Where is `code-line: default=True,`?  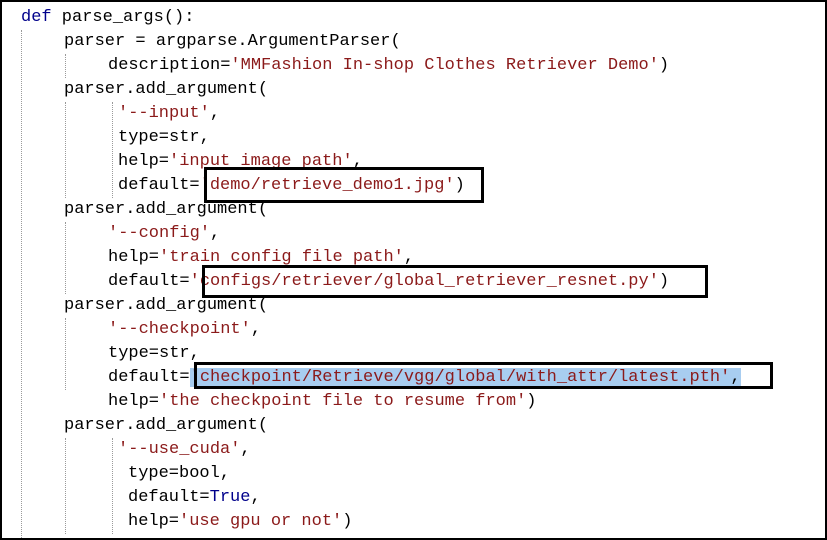 code-line: default=True, is located at coordinates (194, 498).